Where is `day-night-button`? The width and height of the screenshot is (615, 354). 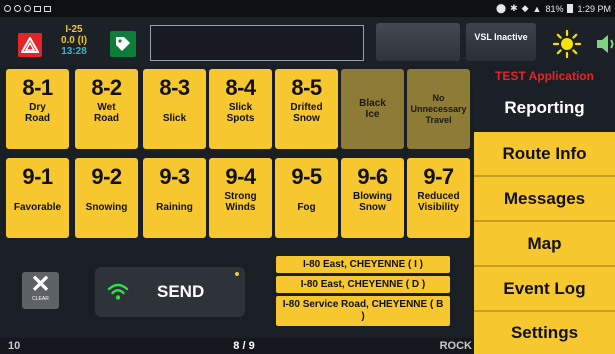 day-night-button is located at coordinates (567, 44).